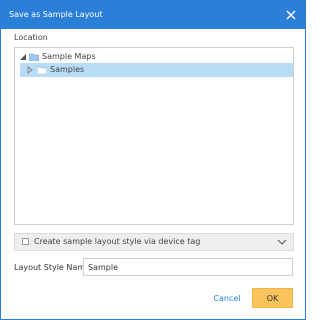  What do you see at coordinates (52, 267) in the screenshot?
I see `layout-style-name-label: Layout Style Name` at bounding box center [52, 267].